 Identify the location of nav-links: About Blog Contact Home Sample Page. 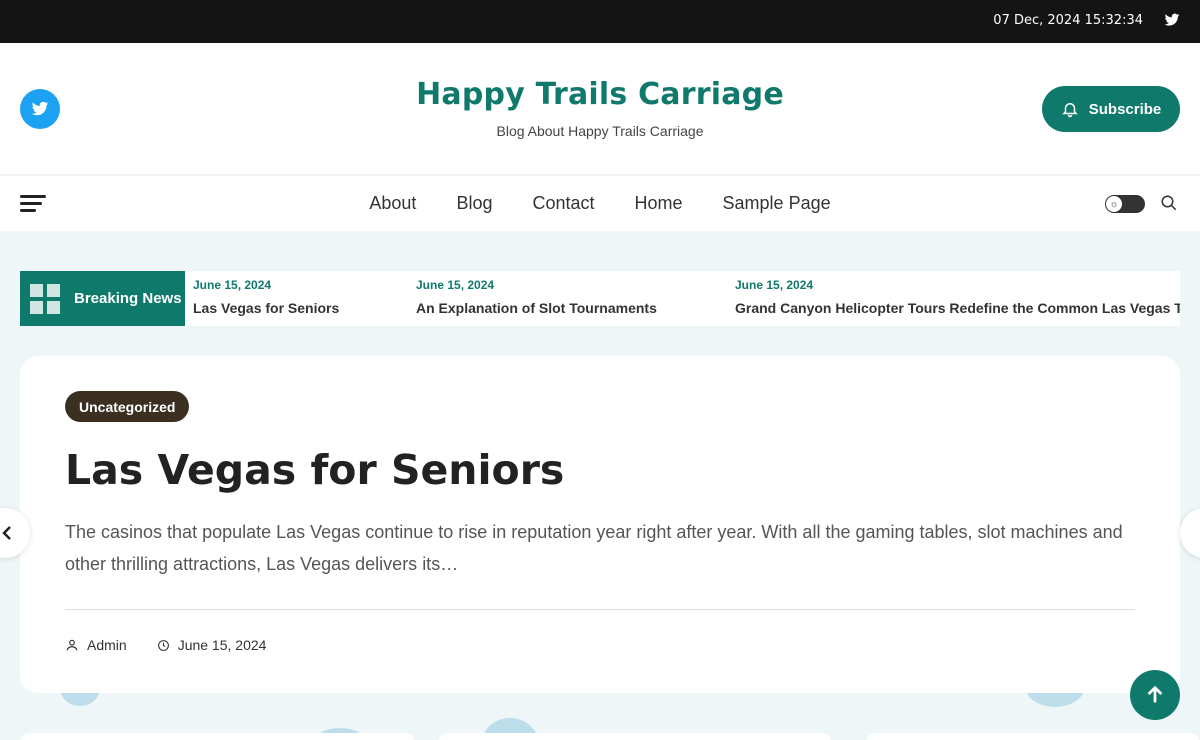
(600, 203).